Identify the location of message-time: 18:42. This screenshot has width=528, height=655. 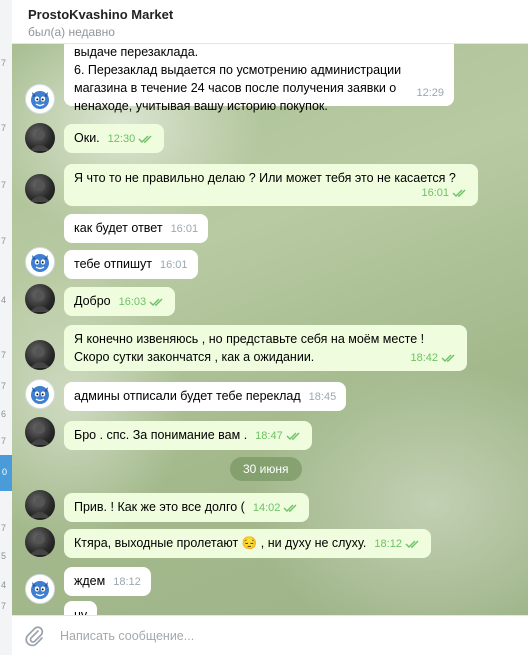
(433, 358).